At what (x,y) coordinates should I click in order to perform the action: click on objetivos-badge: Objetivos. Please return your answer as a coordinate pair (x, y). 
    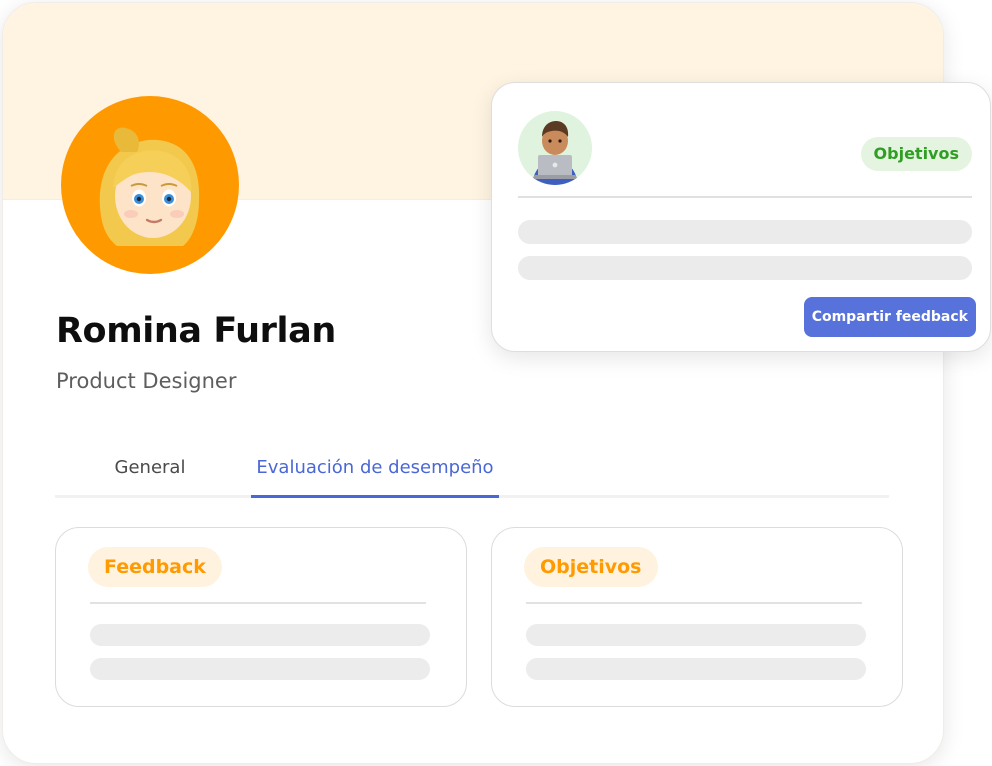
    Looking at the image, I should click on (916, 154).